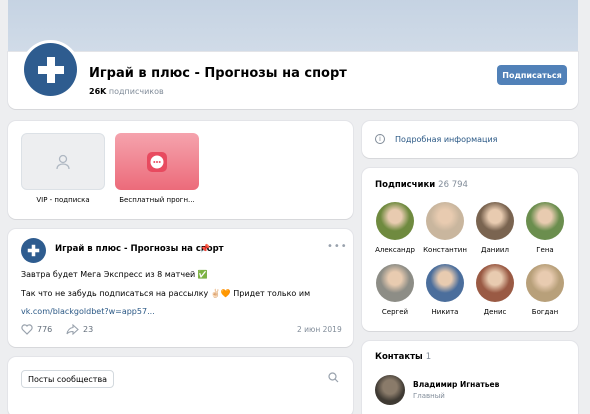 The image size is (590, 414). I want to click on share-count: 23, so click(88, 329).